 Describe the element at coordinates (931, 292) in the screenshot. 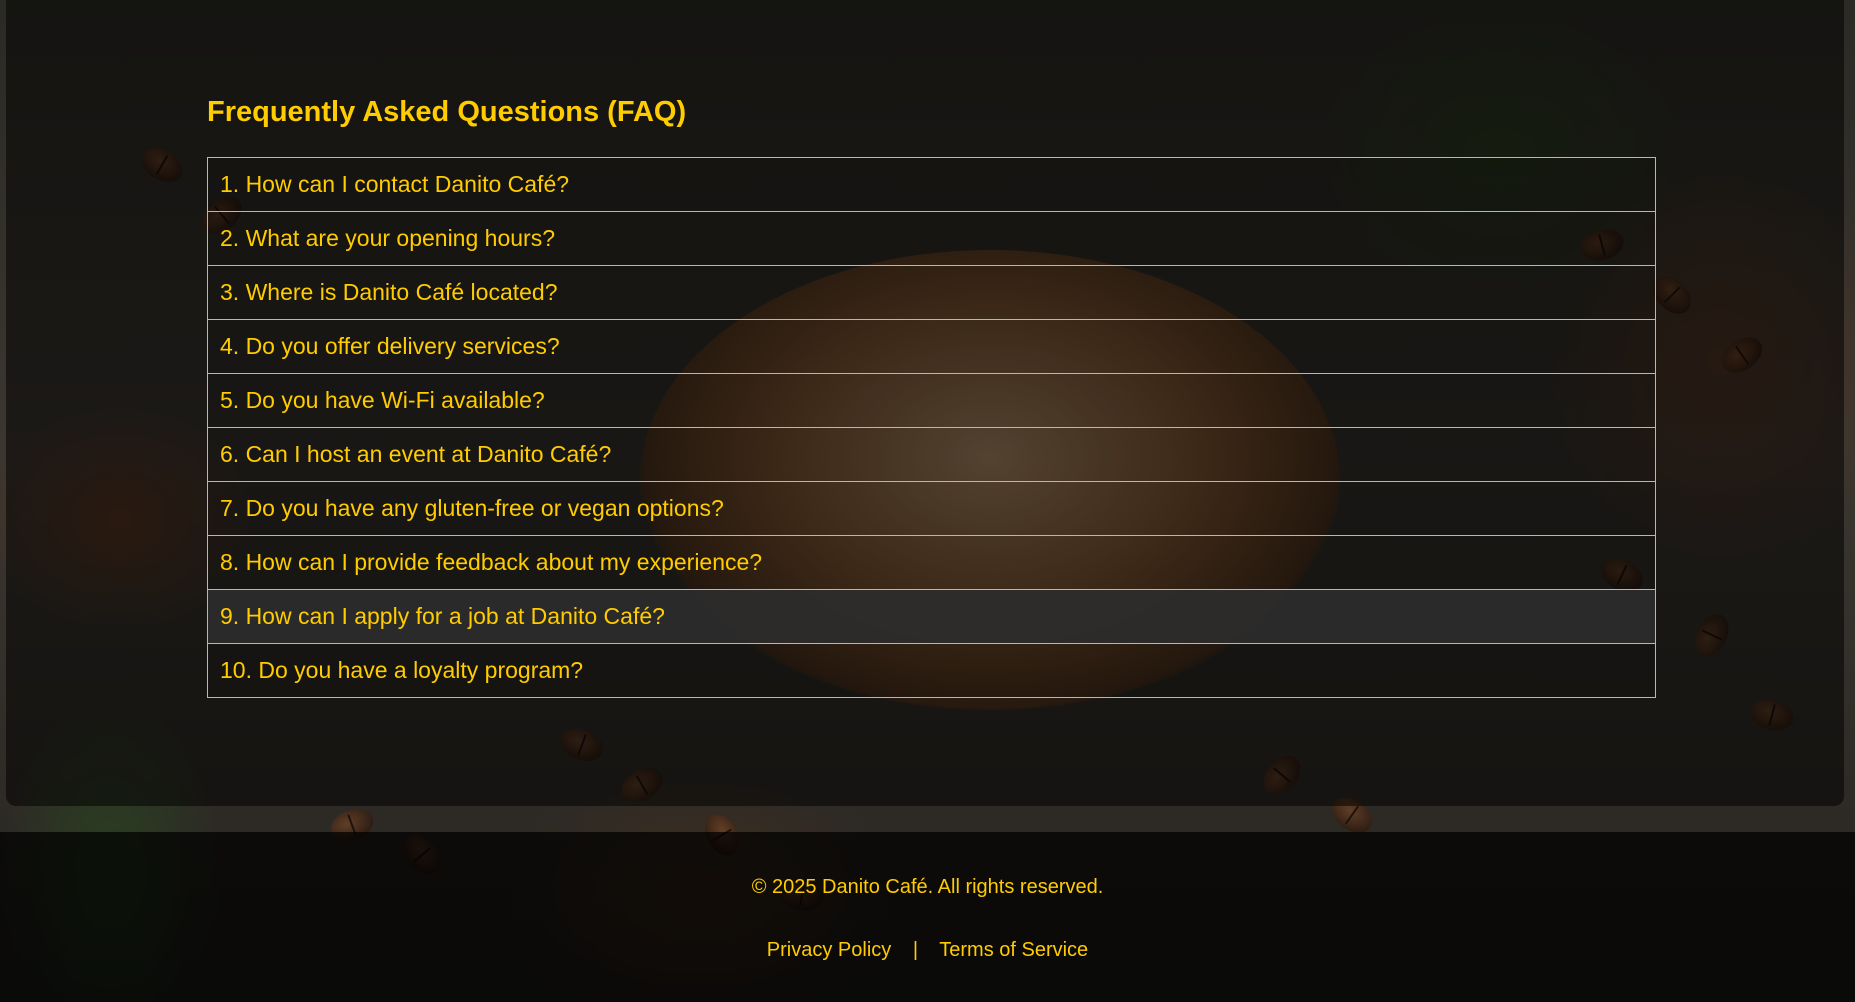

I see `faq-question-item: 3. Where is Danito Café located?` at that location.